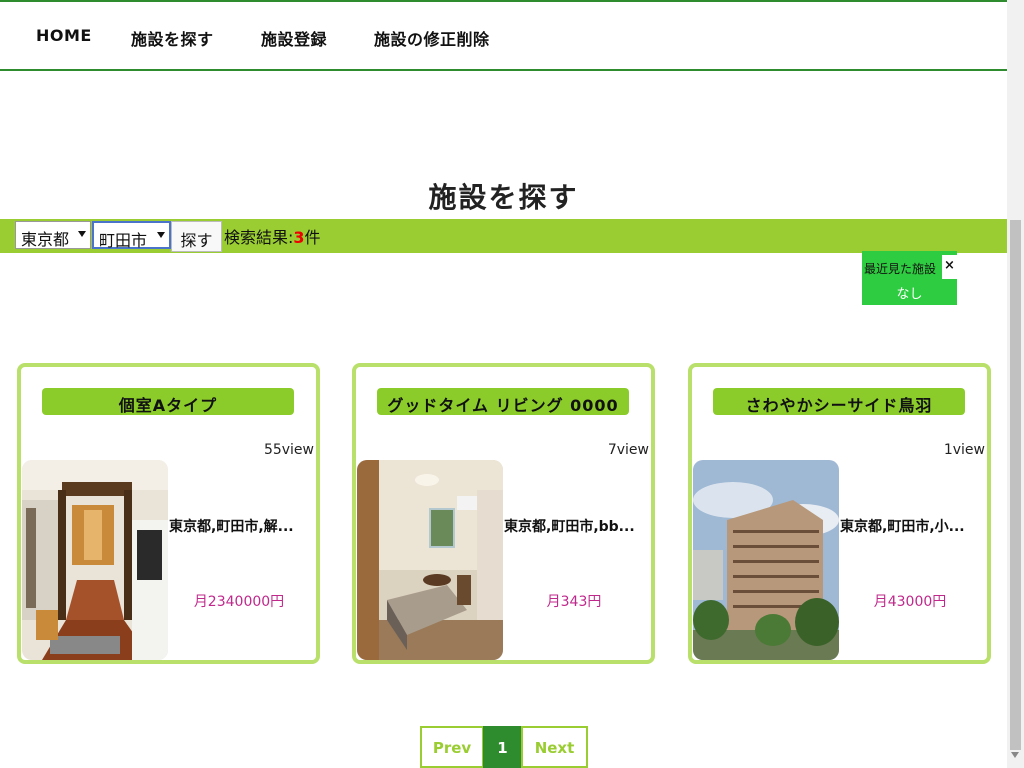 The height and width of the screenshot is (768, 1024). Describe the element at coordinates (900, 269) in the screenshot. I see `recently-viewed-title: 最近見た施設` at that location.